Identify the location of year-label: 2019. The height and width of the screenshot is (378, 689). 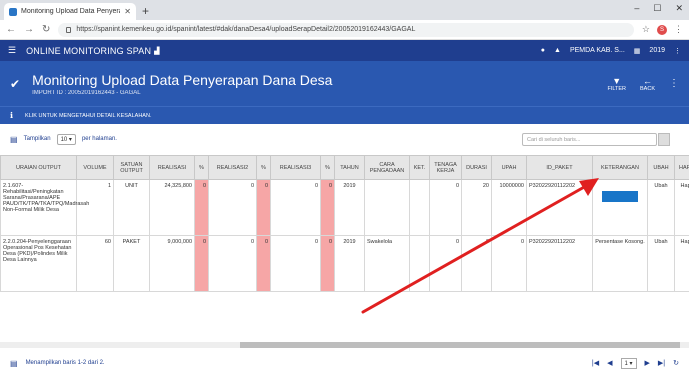
(657, 50).